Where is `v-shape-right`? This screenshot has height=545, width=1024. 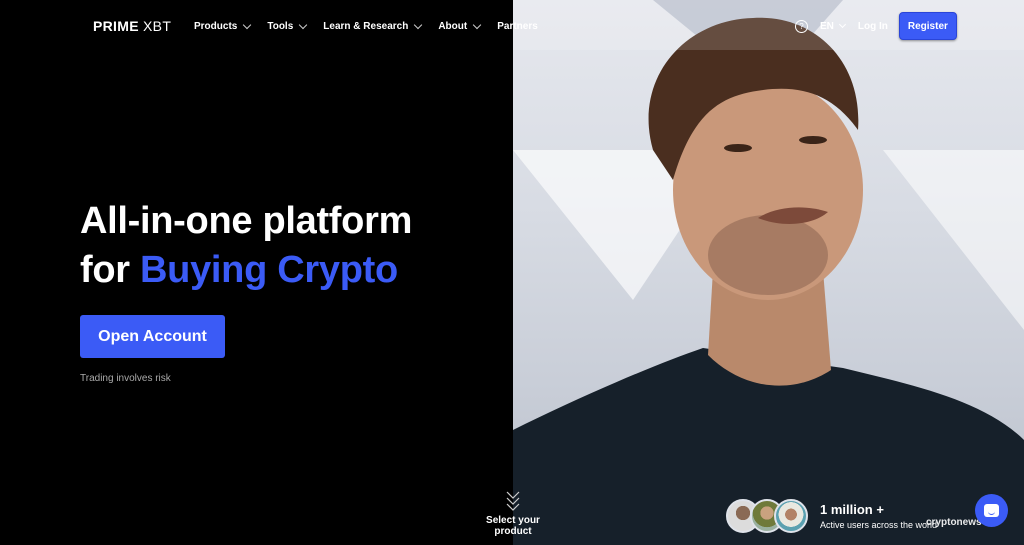
v-shape-right is located at coordinates (953, 240).